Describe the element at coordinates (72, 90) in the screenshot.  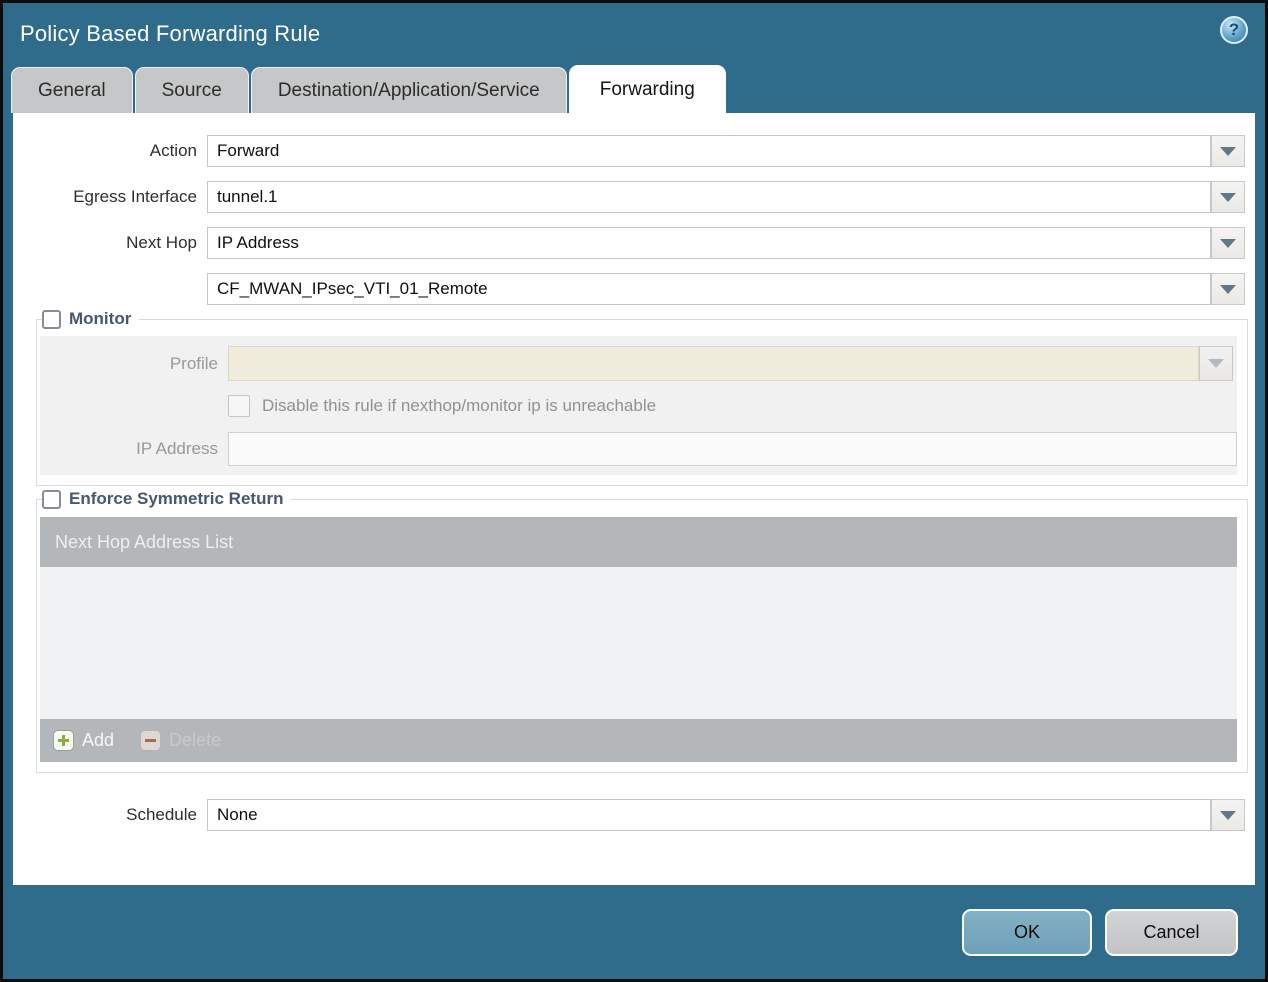
I see `tab-general: General` at that location.